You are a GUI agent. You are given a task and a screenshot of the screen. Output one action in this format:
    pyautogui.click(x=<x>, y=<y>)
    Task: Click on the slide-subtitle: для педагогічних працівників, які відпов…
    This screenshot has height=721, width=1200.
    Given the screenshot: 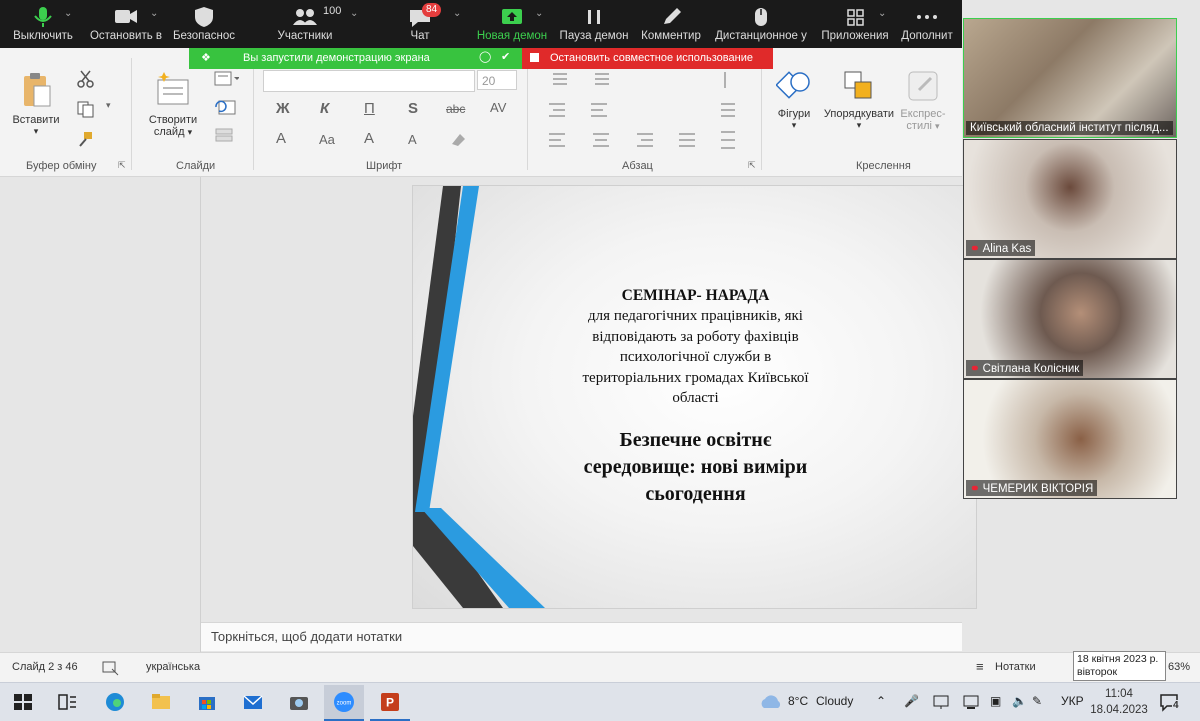 What is the action you would take?
    pyautogui.click(x=695, y=357)
    